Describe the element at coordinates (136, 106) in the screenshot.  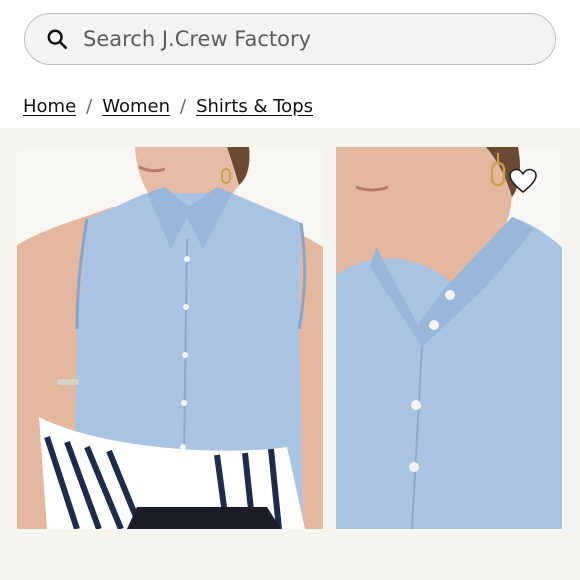
I see `breadcrumb-women: Women` at that location.